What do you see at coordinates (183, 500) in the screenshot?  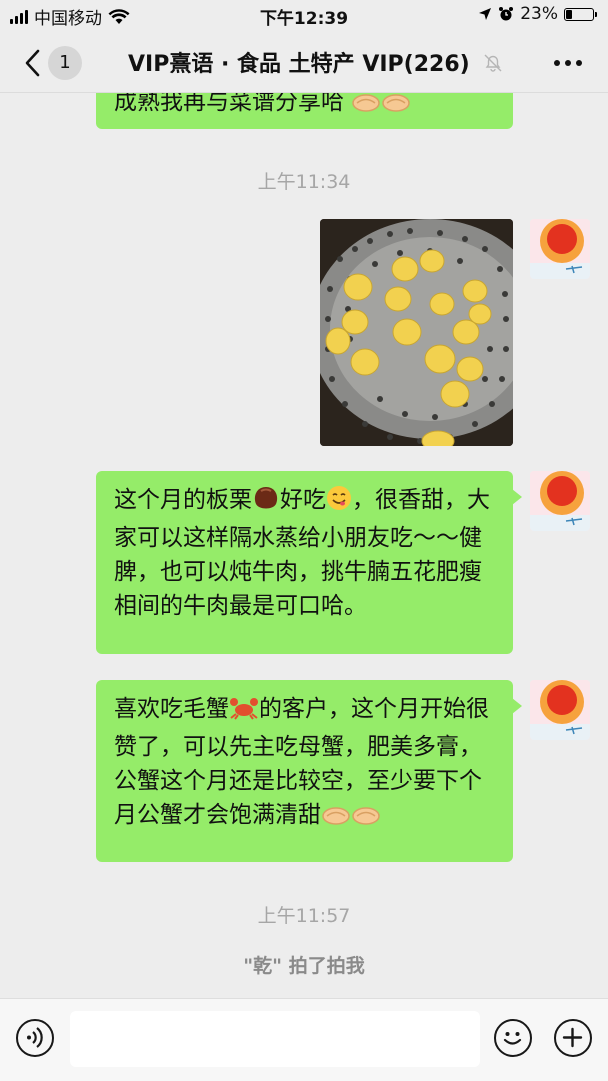 I see `message-text: 这个月的板栗` at bounding box center [183, 500].